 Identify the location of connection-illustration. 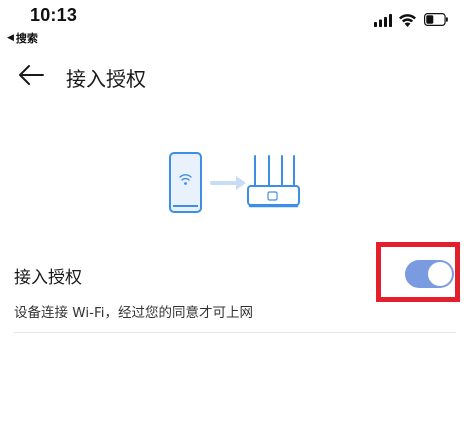
(234, 182).